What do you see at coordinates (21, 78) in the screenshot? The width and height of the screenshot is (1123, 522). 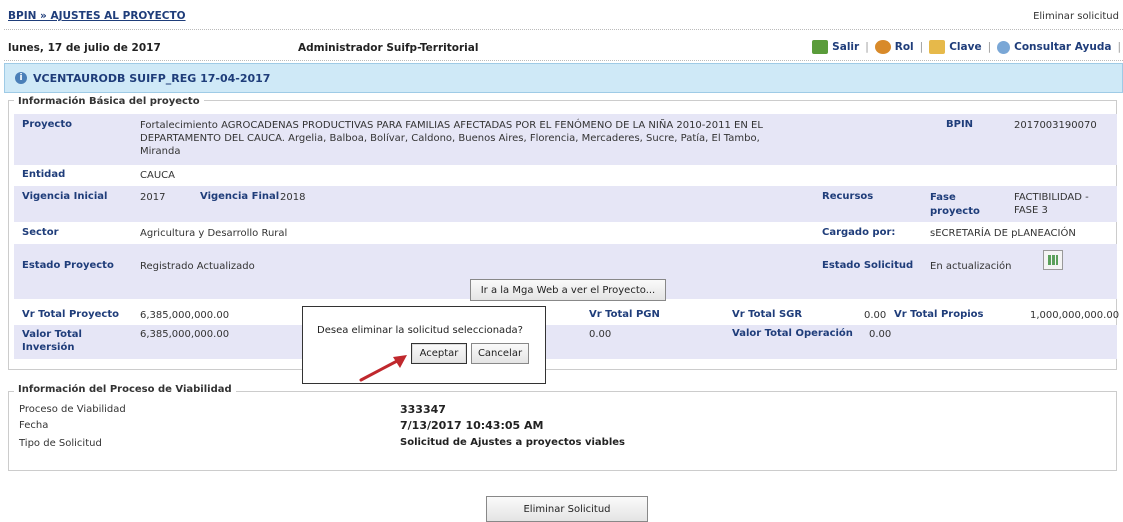 I see `info-icon: i` at bounding box center [21, 78].